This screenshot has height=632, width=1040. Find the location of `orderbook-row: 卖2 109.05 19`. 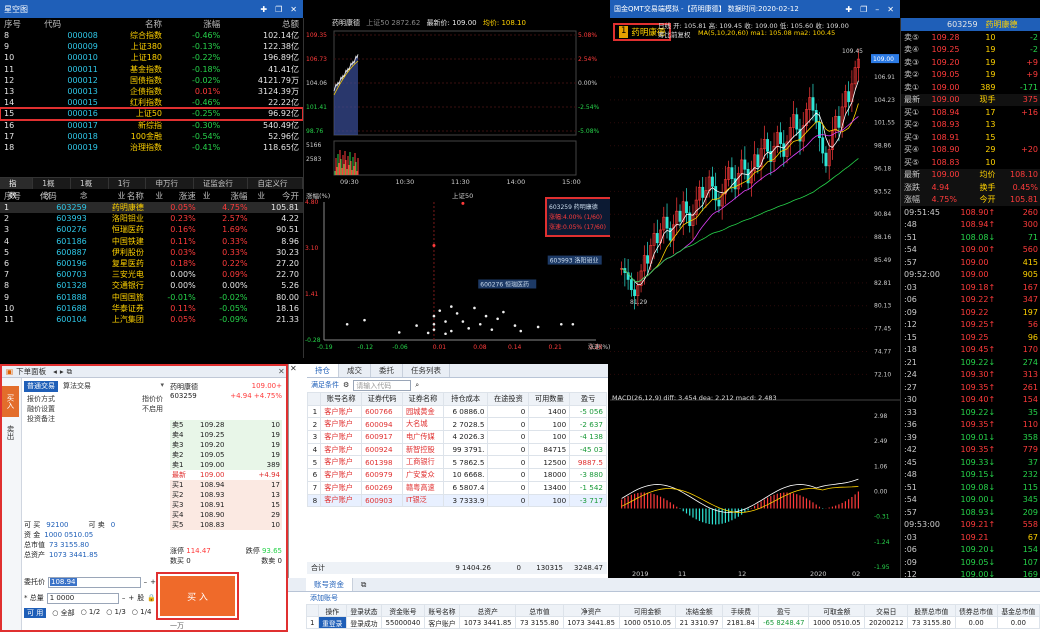

orderbook-row: 卖2 109.05 19 is located at coordinates (226, 455).